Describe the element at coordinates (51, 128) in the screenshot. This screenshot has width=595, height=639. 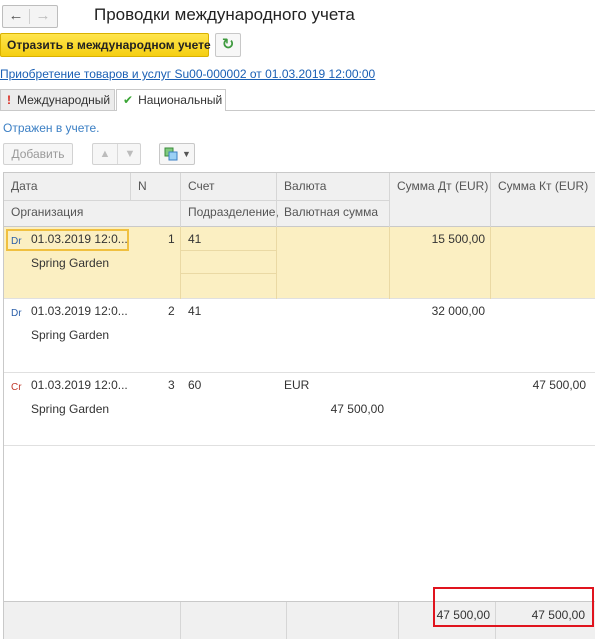
I see `status-text: Отражен в учете.` at that location.